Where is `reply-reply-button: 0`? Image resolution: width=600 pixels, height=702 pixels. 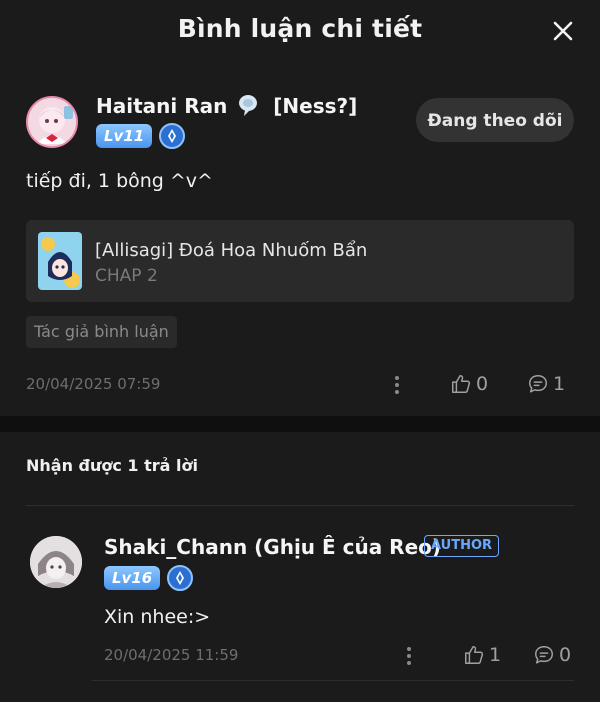
reply-reply-button: 0 is located at coordinates (552, 655).